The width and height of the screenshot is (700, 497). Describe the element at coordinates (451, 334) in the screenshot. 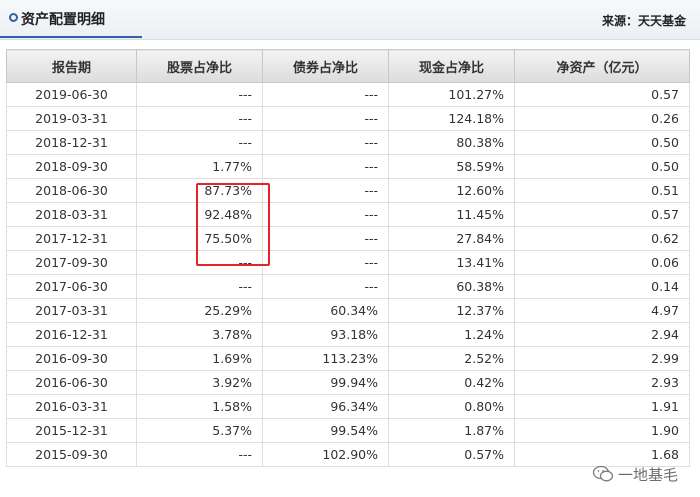

I see `value-cell: 1.24%` at that location.